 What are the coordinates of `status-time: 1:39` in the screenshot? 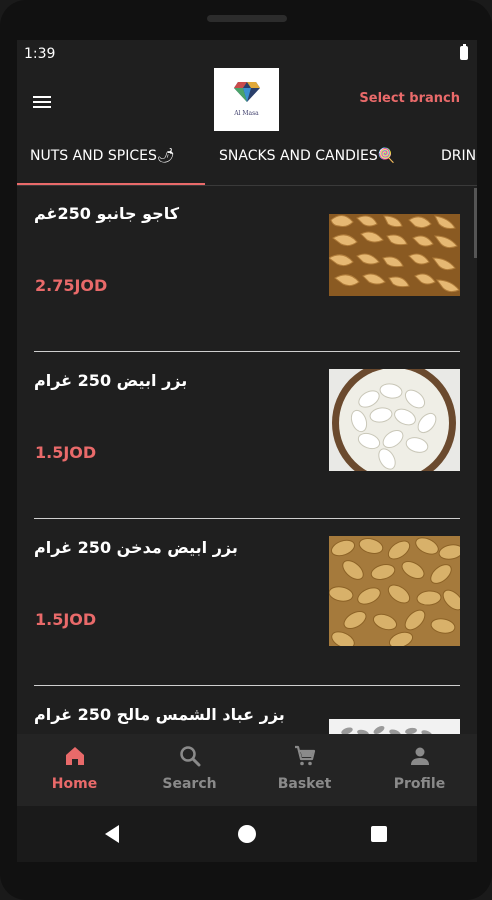 It's located at (40, 54).